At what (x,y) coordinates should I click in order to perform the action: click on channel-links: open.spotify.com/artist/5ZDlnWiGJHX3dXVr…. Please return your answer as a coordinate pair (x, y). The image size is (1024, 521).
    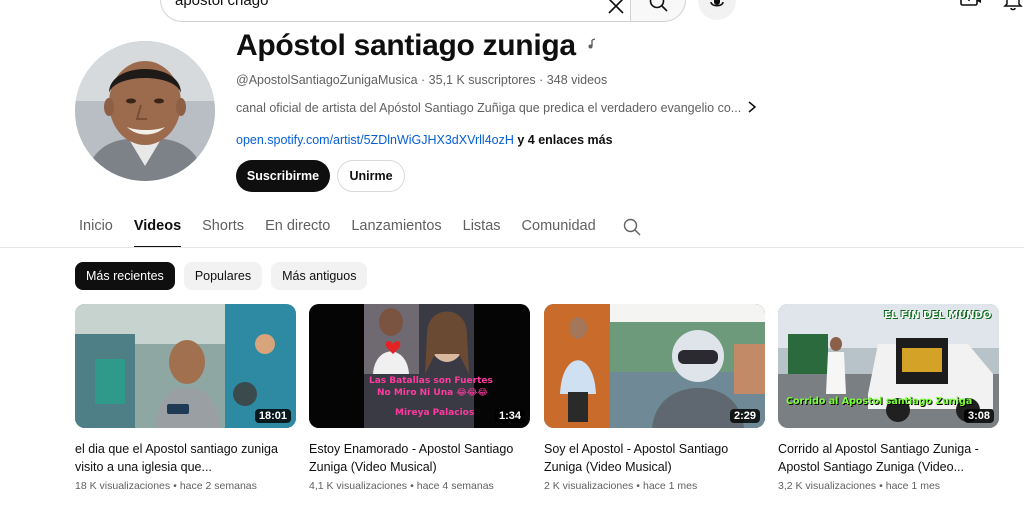
    Looking at the image, I should click on (424, 140).